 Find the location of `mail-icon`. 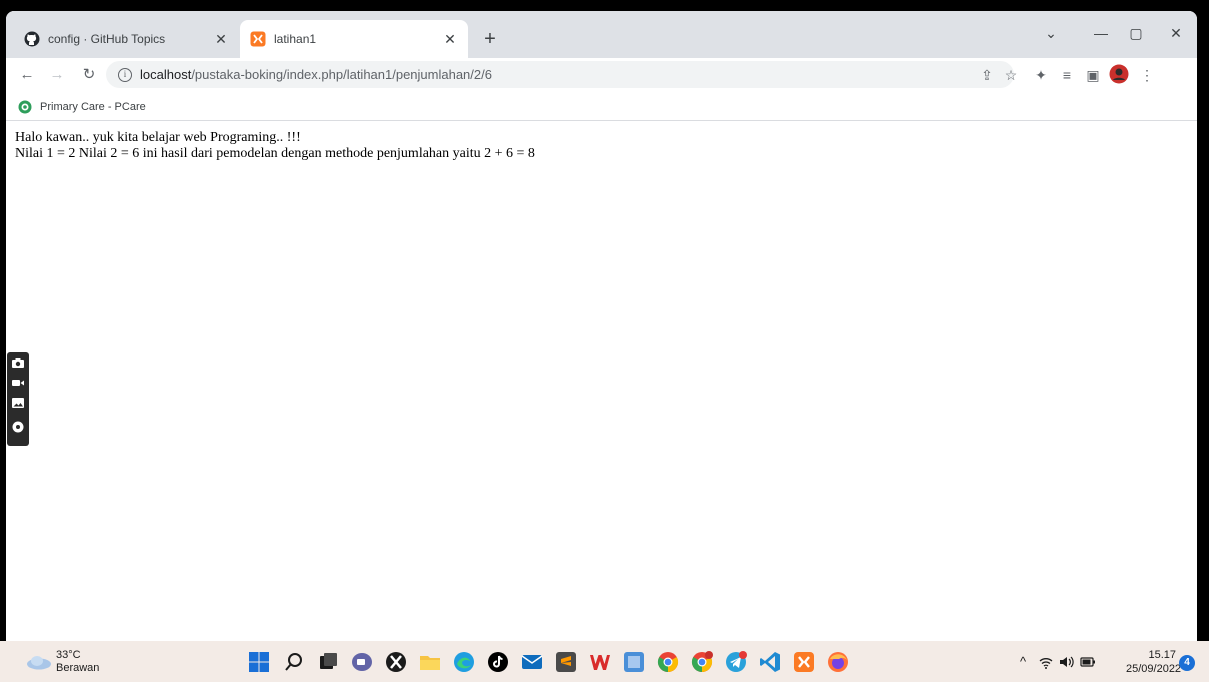

mail-icon is located at coordinates (532, 662).